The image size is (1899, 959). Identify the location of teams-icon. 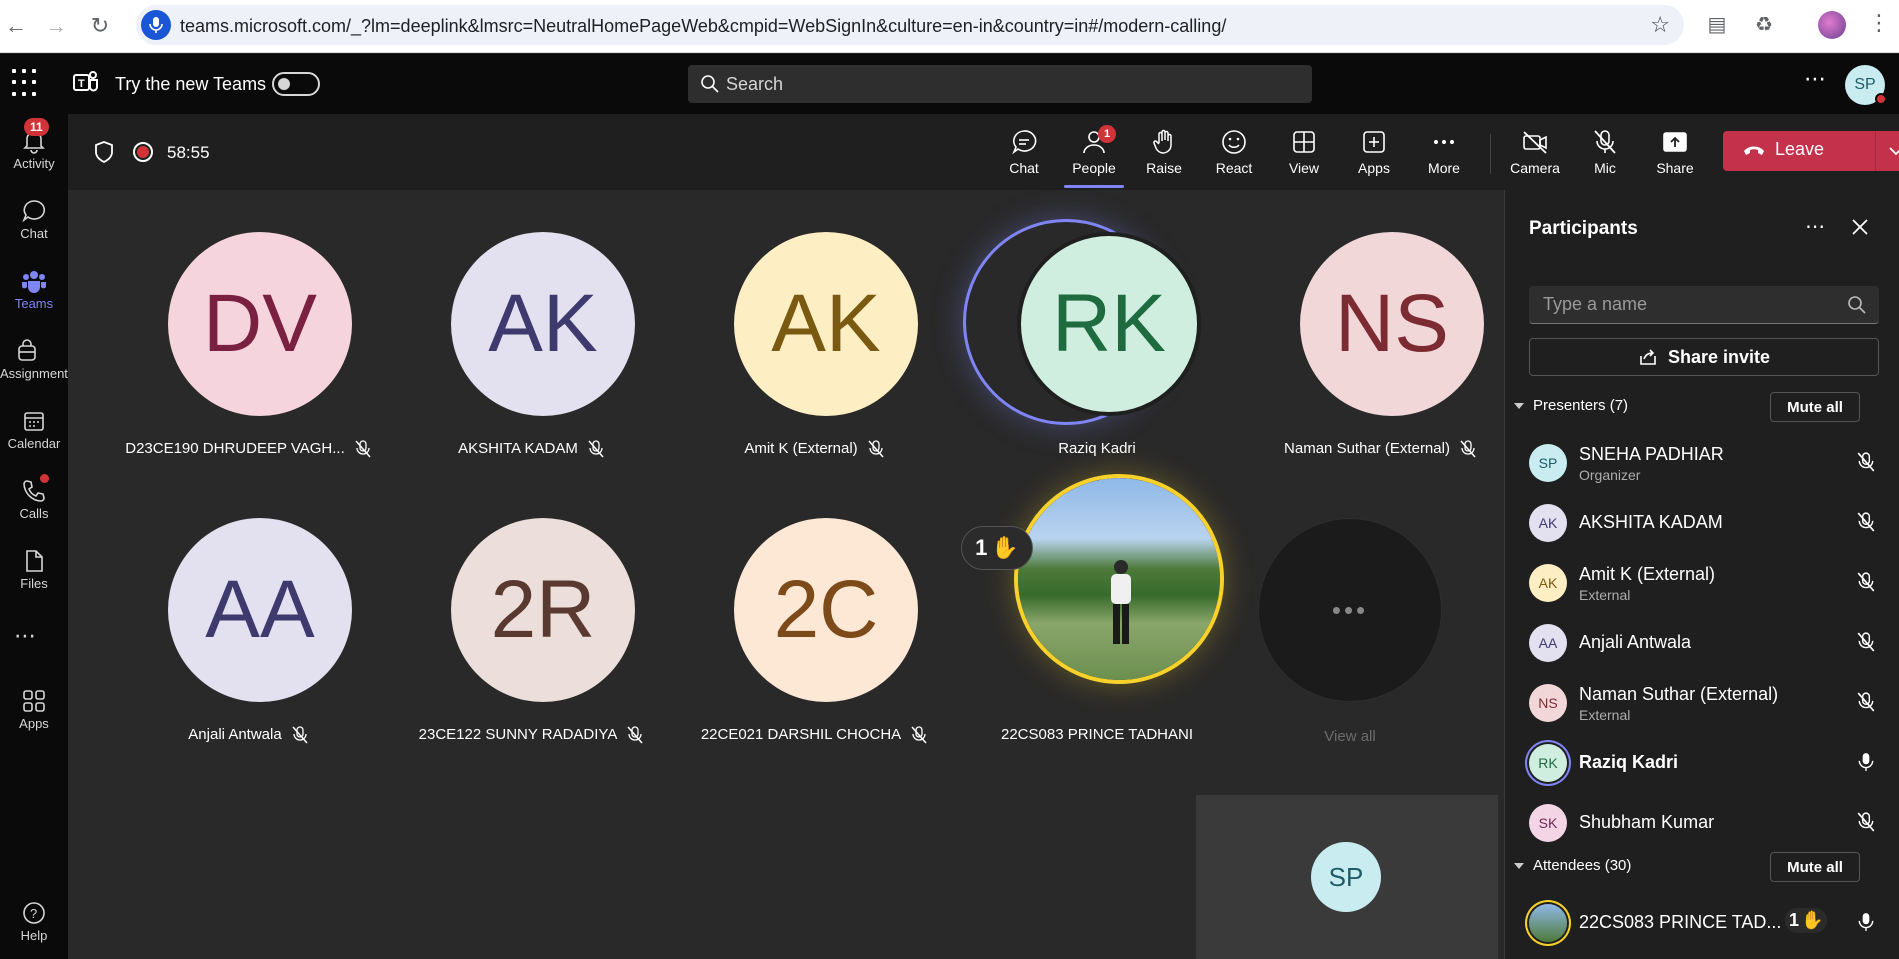
(34, 282).